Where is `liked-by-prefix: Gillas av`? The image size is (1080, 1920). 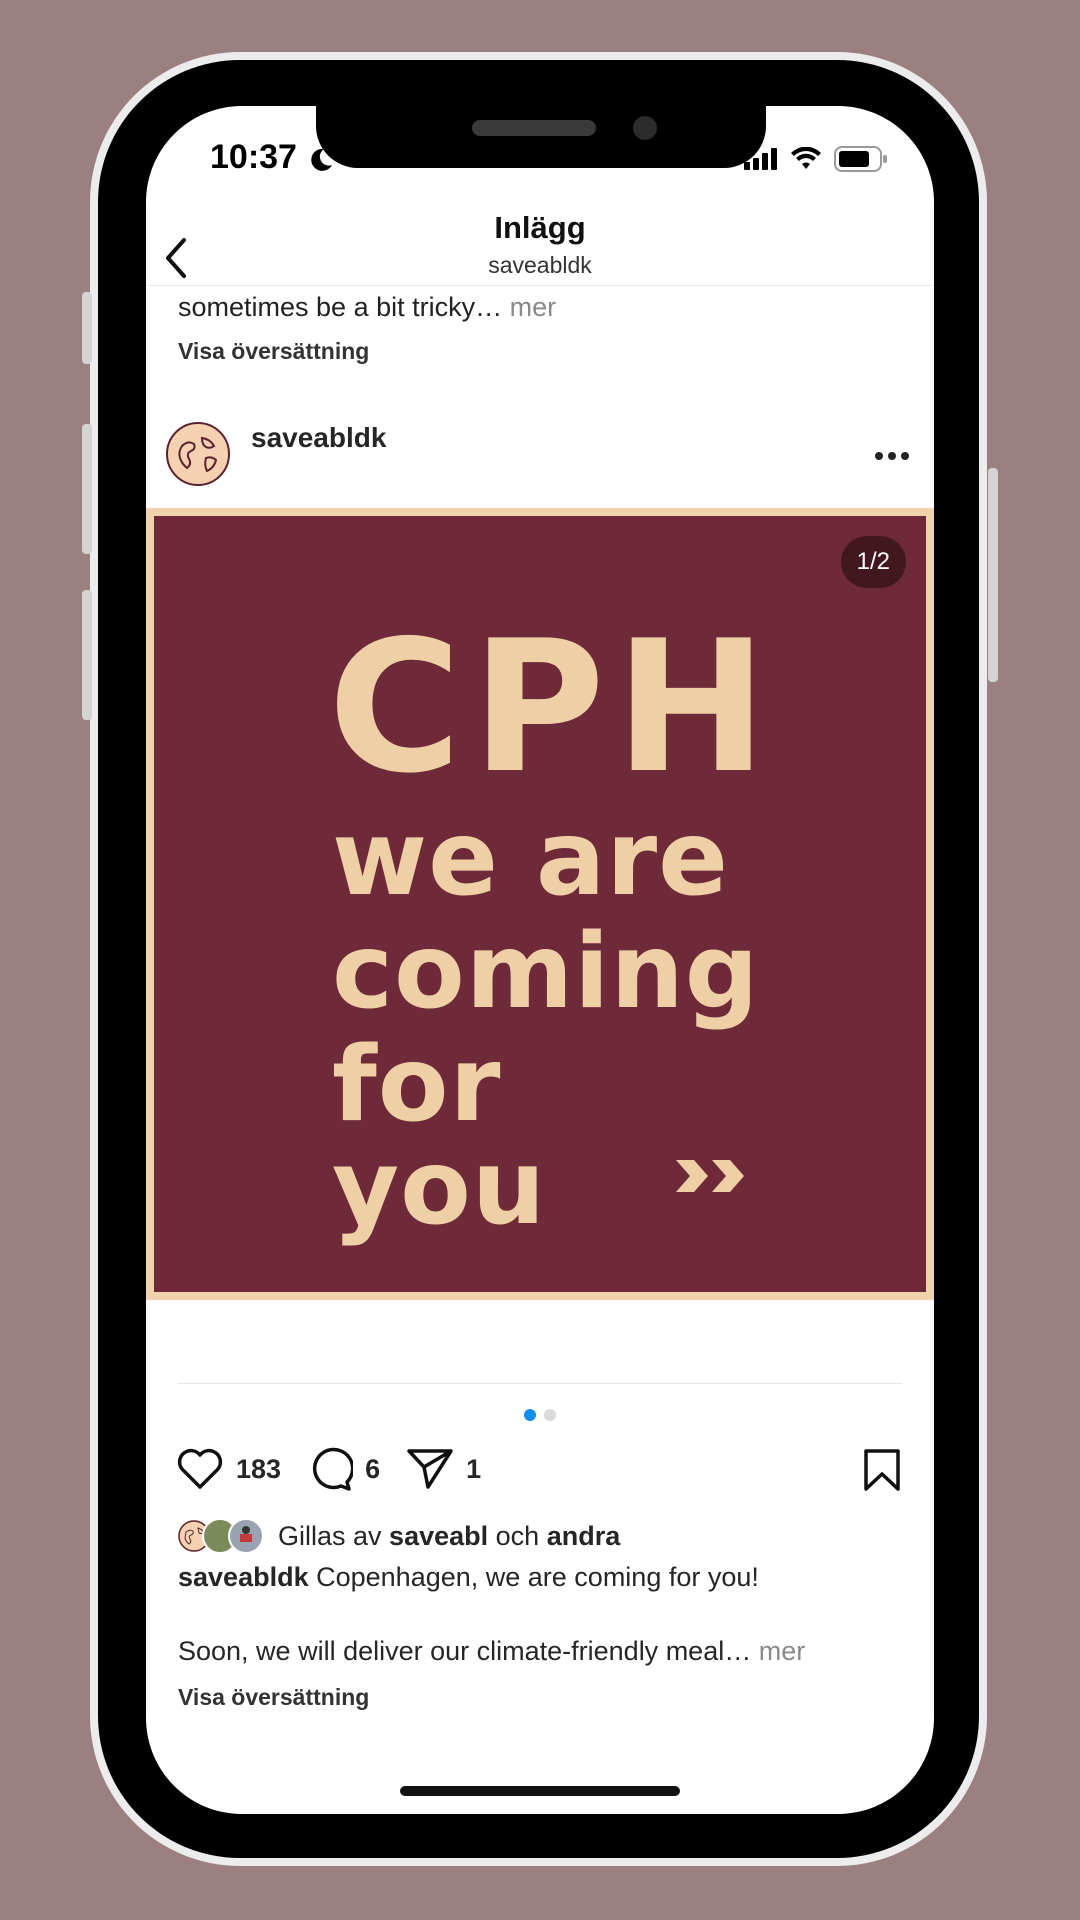
liked-by-prefix: Gillas av is located at coordinates (330, 1535).